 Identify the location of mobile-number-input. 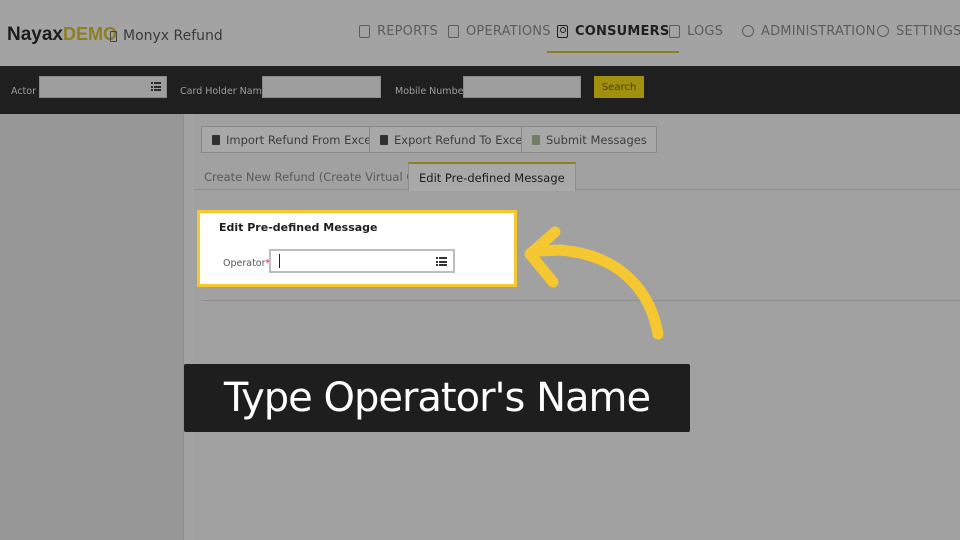
(522, 87).